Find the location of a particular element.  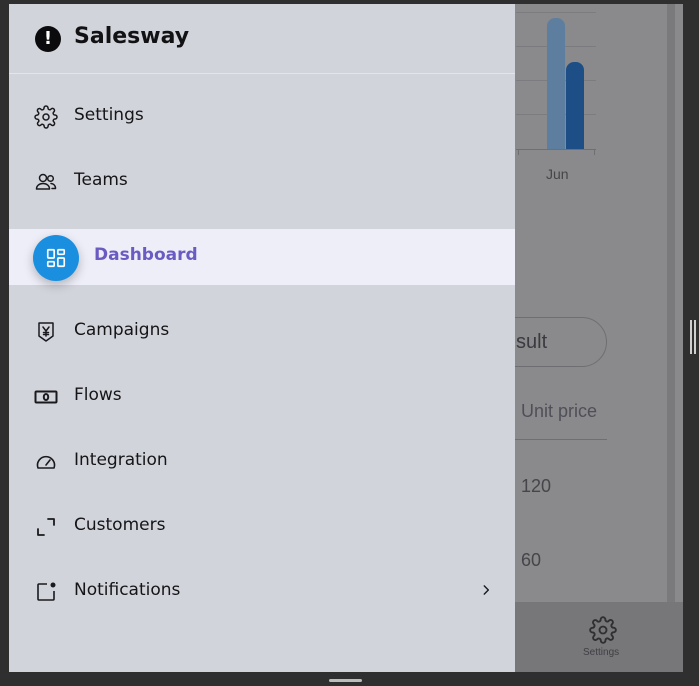

gauge-icon is located at coordinates (46, 462).